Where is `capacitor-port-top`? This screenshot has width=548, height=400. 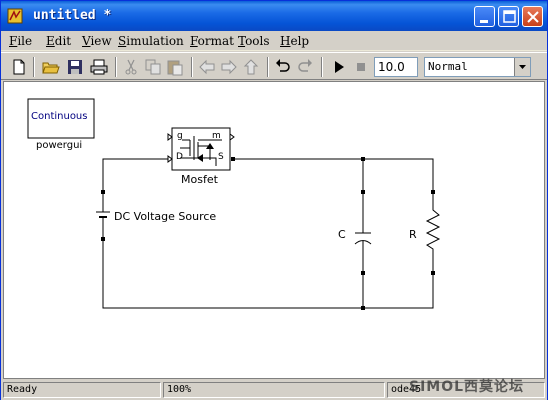 capacitor-port-top is located at coordinates (363, 192).